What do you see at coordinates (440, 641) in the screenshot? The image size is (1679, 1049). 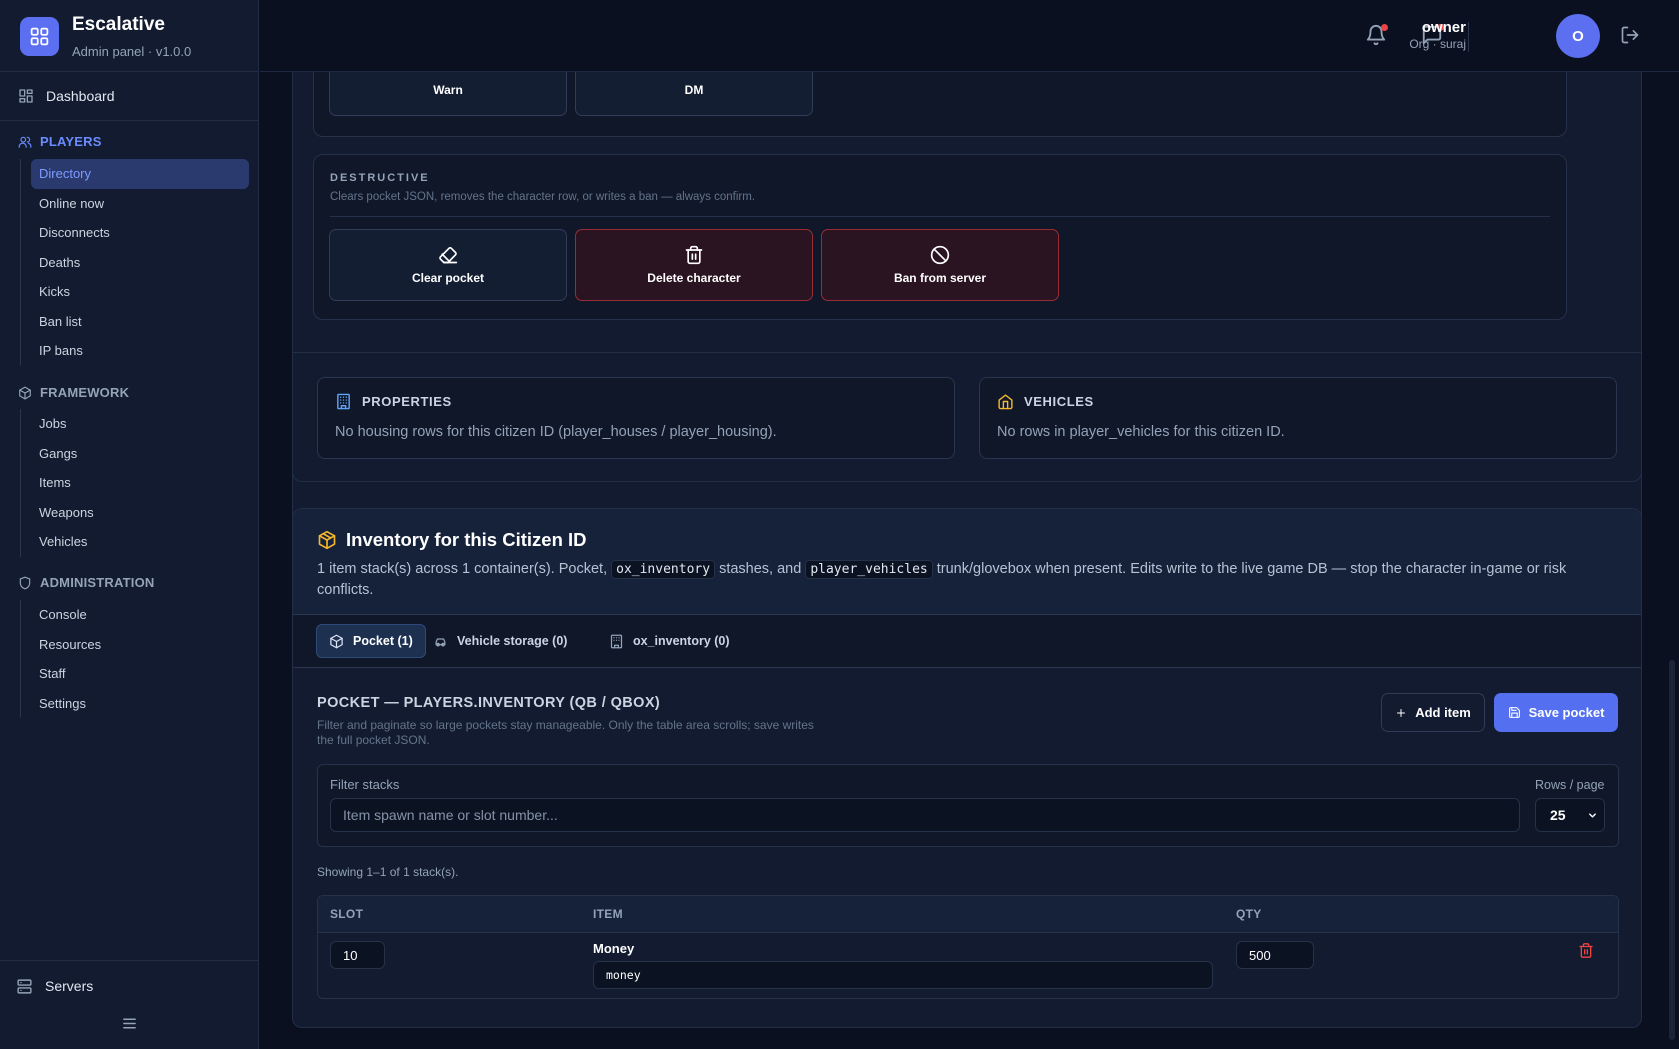 I see `car-icon` at bounding box center [440, 641].